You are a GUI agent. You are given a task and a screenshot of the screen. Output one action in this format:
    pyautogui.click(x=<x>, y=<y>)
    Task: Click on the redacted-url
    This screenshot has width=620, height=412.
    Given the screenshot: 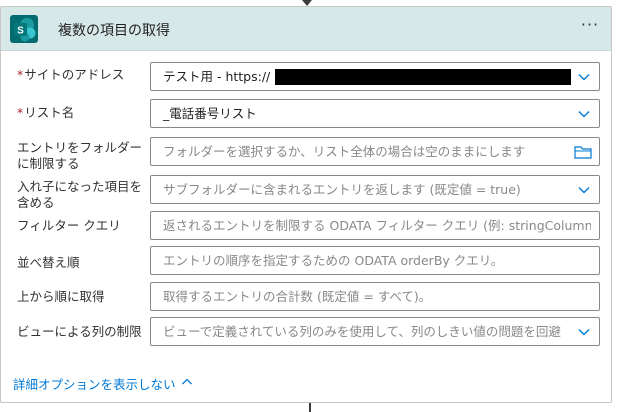 What is the action you would take?
    pyautogui.click(x=423, y=77)
    